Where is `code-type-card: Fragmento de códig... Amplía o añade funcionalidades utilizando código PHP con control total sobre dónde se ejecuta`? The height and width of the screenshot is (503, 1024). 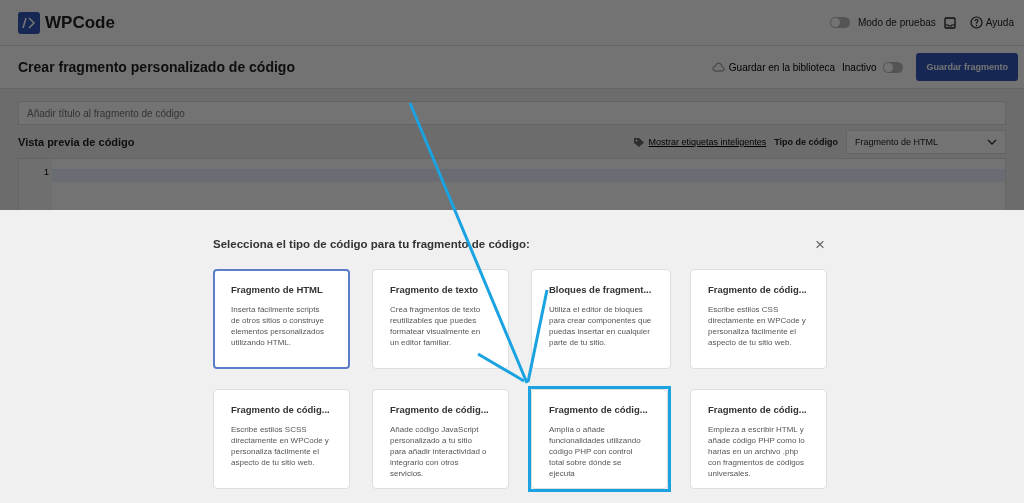
code-type-card: Fragmento de códig... Amplía o añade funcionalidades utilizando código PHP con control total sobre dónde se ejecuta is located at coordinates (599, 439).